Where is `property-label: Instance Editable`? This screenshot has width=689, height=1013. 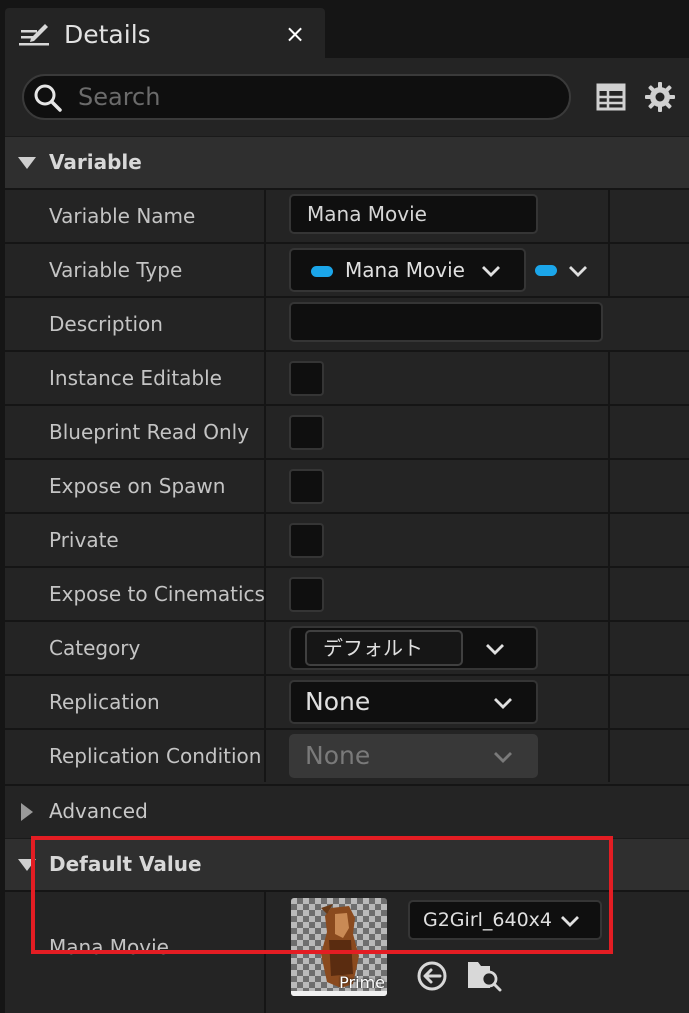
property-label: Instance Editable is located at coordinates (135, 378).